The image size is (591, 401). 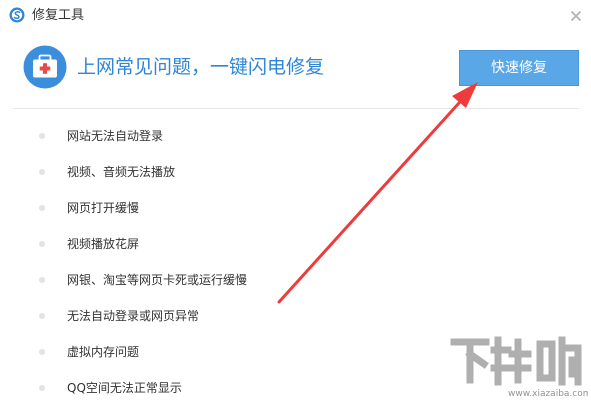 I want to click on list-item: 网站无法自动登录, so click(x=295, y=136).